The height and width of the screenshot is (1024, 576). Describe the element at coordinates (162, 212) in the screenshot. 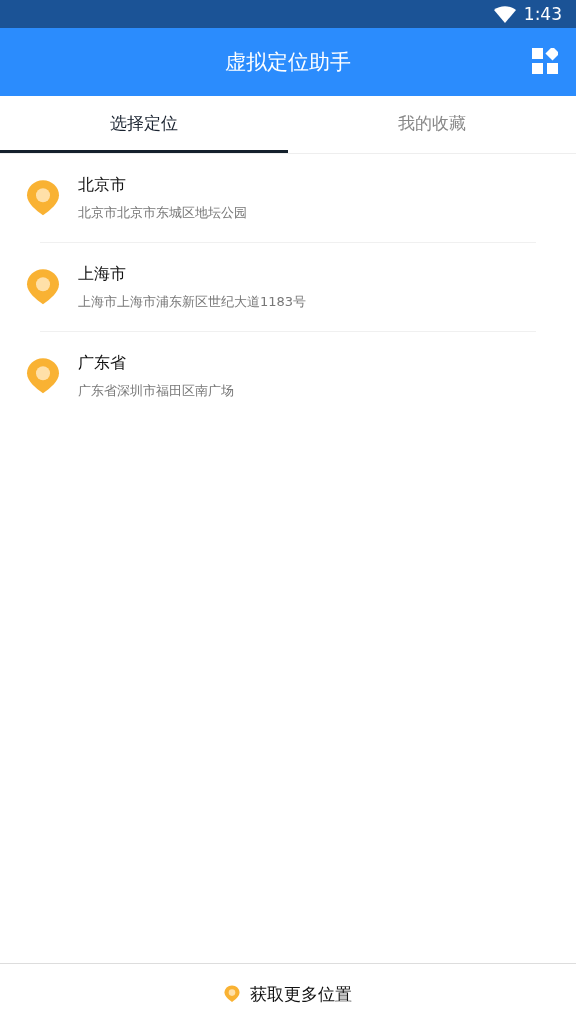

I see `location-address: 北京市北京市东城区地坛公园` at that location.